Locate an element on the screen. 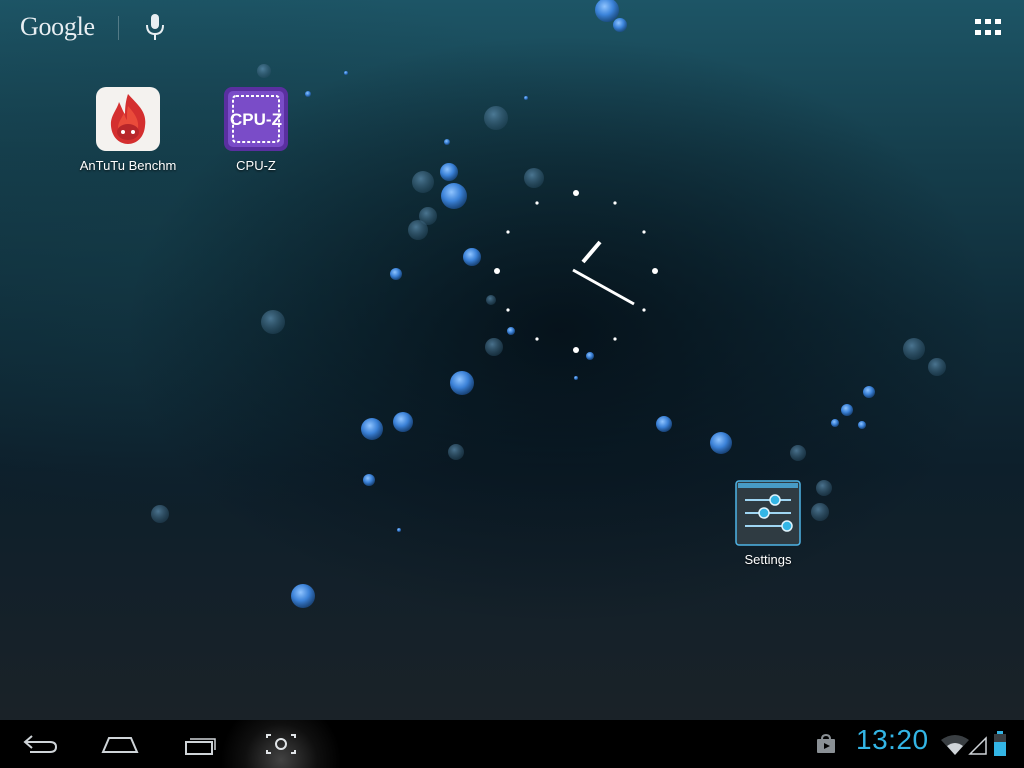  wifi-icon is located at coordinates (955, 747).